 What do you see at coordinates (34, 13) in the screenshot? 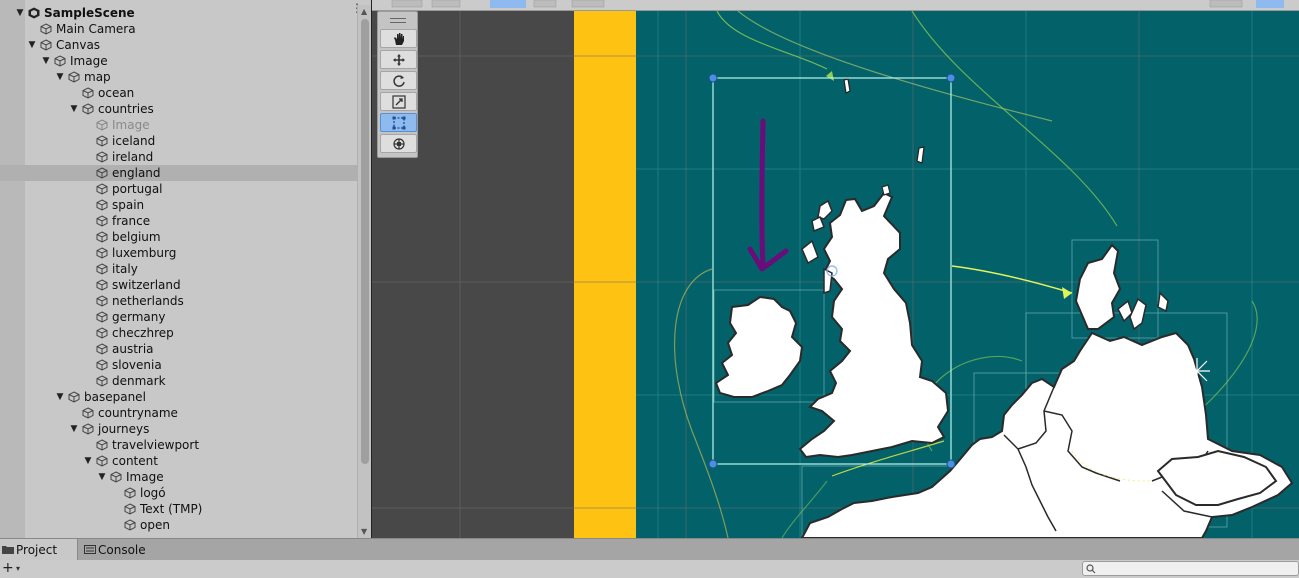
I see `unity-scene-icon` at bounding box center [34, 13].